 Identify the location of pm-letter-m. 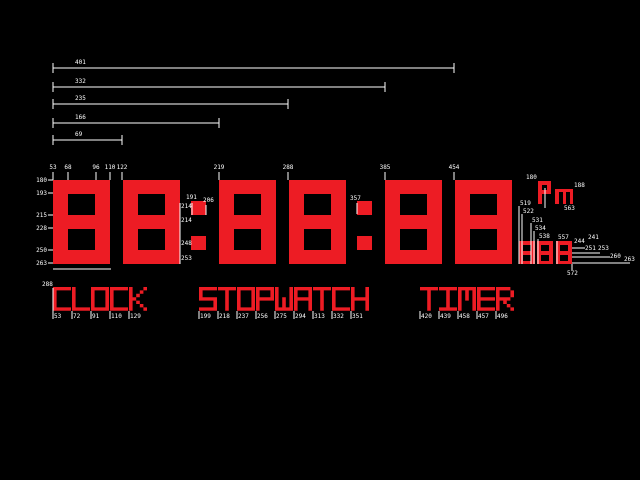
(564, 196).